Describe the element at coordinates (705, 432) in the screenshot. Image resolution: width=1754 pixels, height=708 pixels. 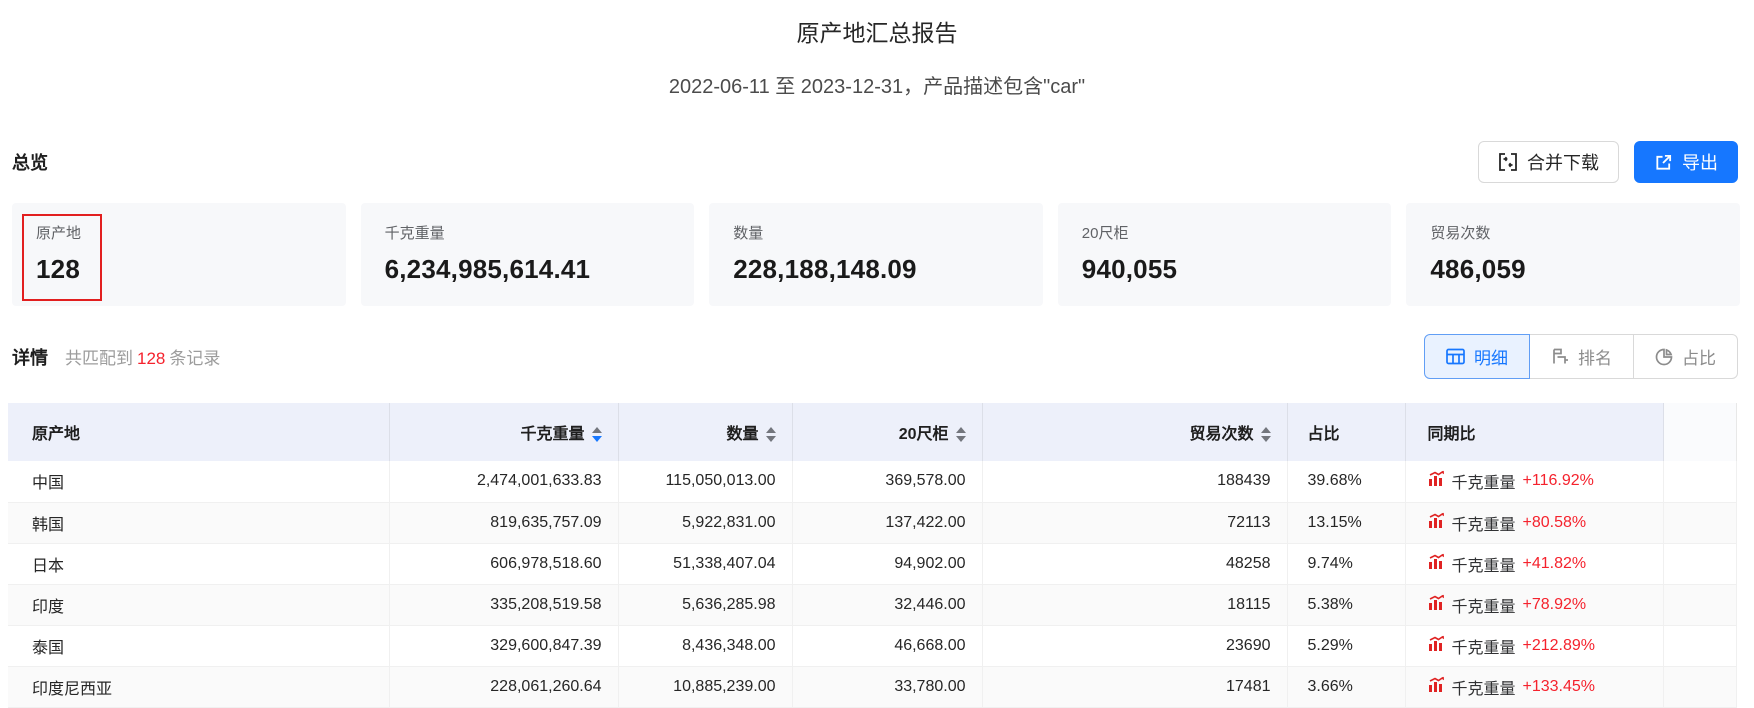
I see `col-header-quantity: 数量` at that location.